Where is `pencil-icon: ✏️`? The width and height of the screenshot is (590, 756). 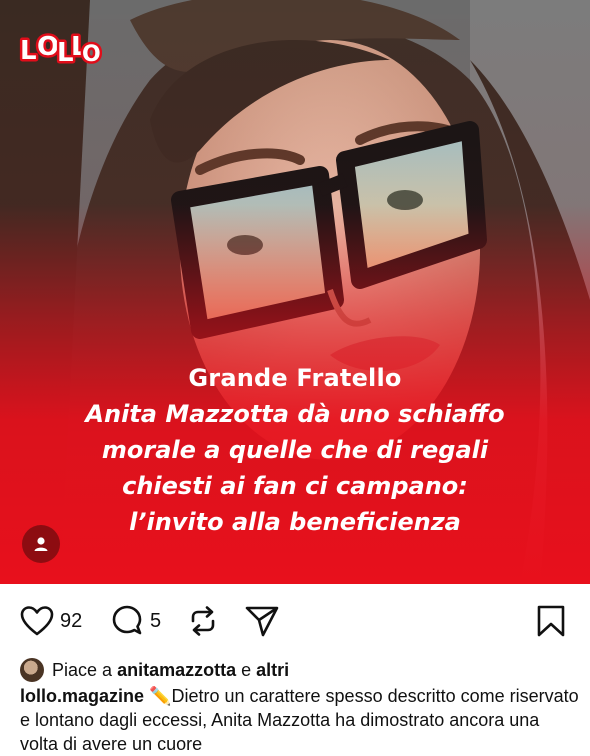 pencil-icon: ✏️ is located at coordinates (160, 696).